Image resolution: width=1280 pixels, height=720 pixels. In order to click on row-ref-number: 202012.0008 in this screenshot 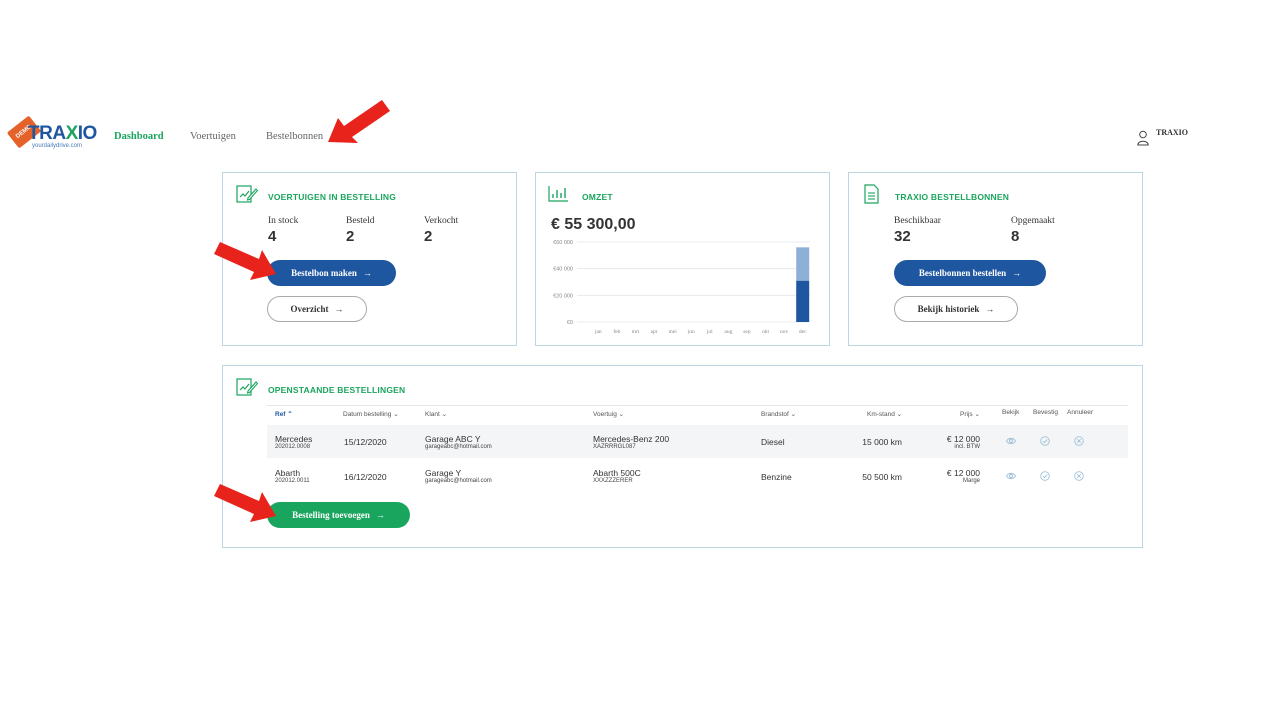, I will do `click(293, 447)`.